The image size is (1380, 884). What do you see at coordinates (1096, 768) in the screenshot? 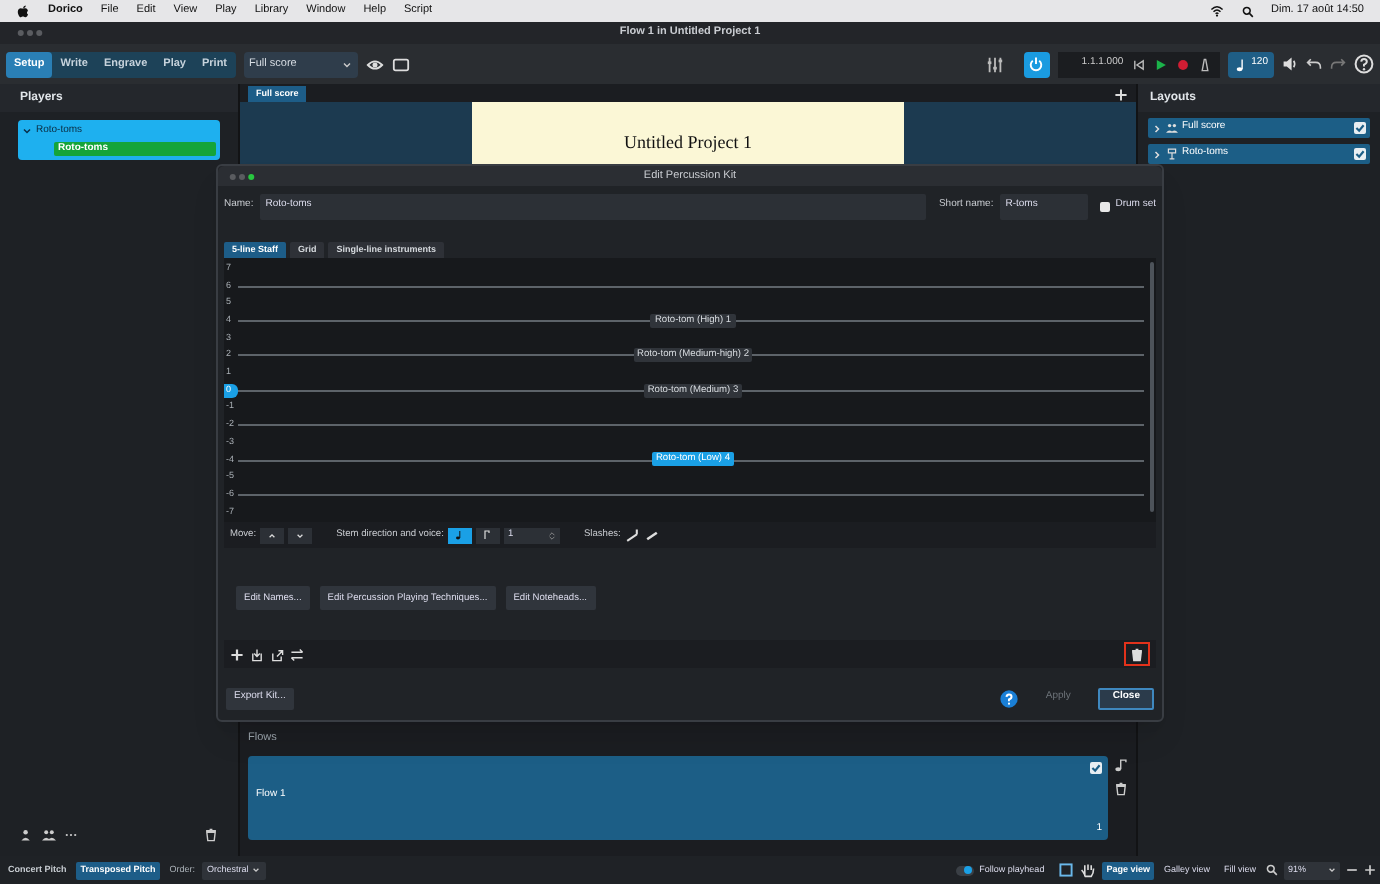
I see `flow-checkbox` at bounding box center [1096, 768].